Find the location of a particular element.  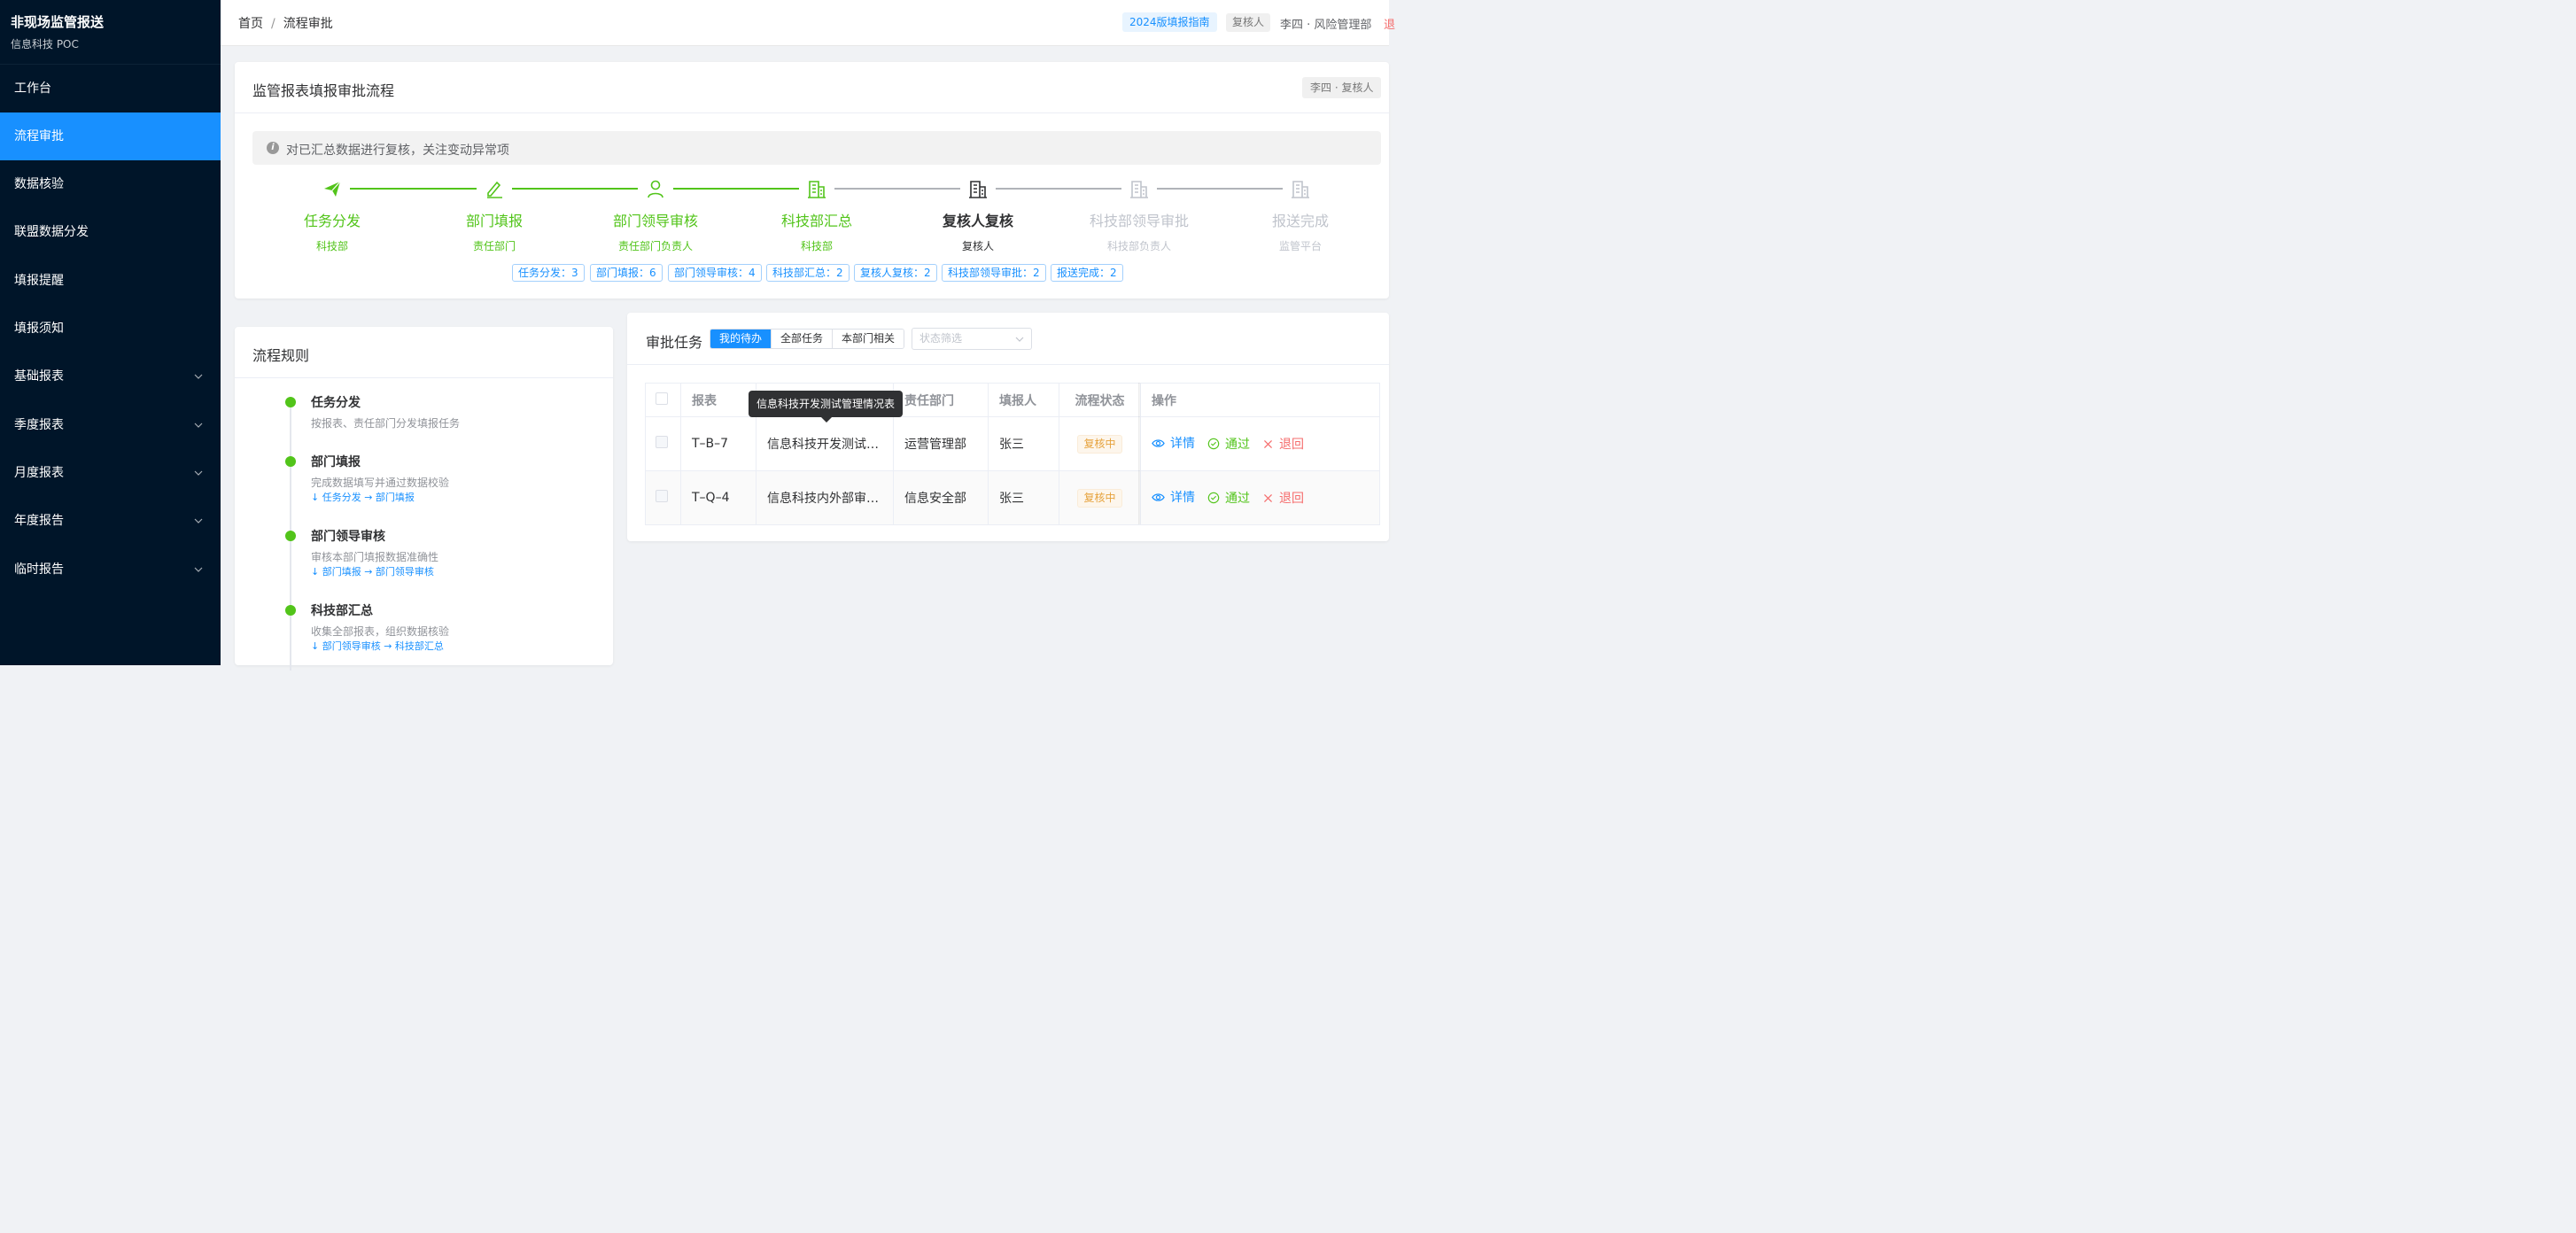

sidebar-item-fill-reminder: 填报提醒 is located at coordinates (110, 281).